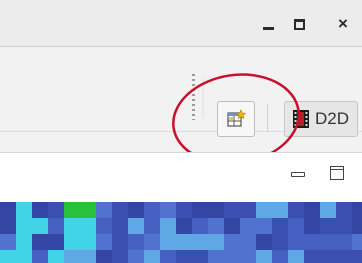 The image size is (362, 263). What do you see at coordinates (298, 174) in the screenshot?
I see `view-minimize-icon` at bounding box center [298, 174].